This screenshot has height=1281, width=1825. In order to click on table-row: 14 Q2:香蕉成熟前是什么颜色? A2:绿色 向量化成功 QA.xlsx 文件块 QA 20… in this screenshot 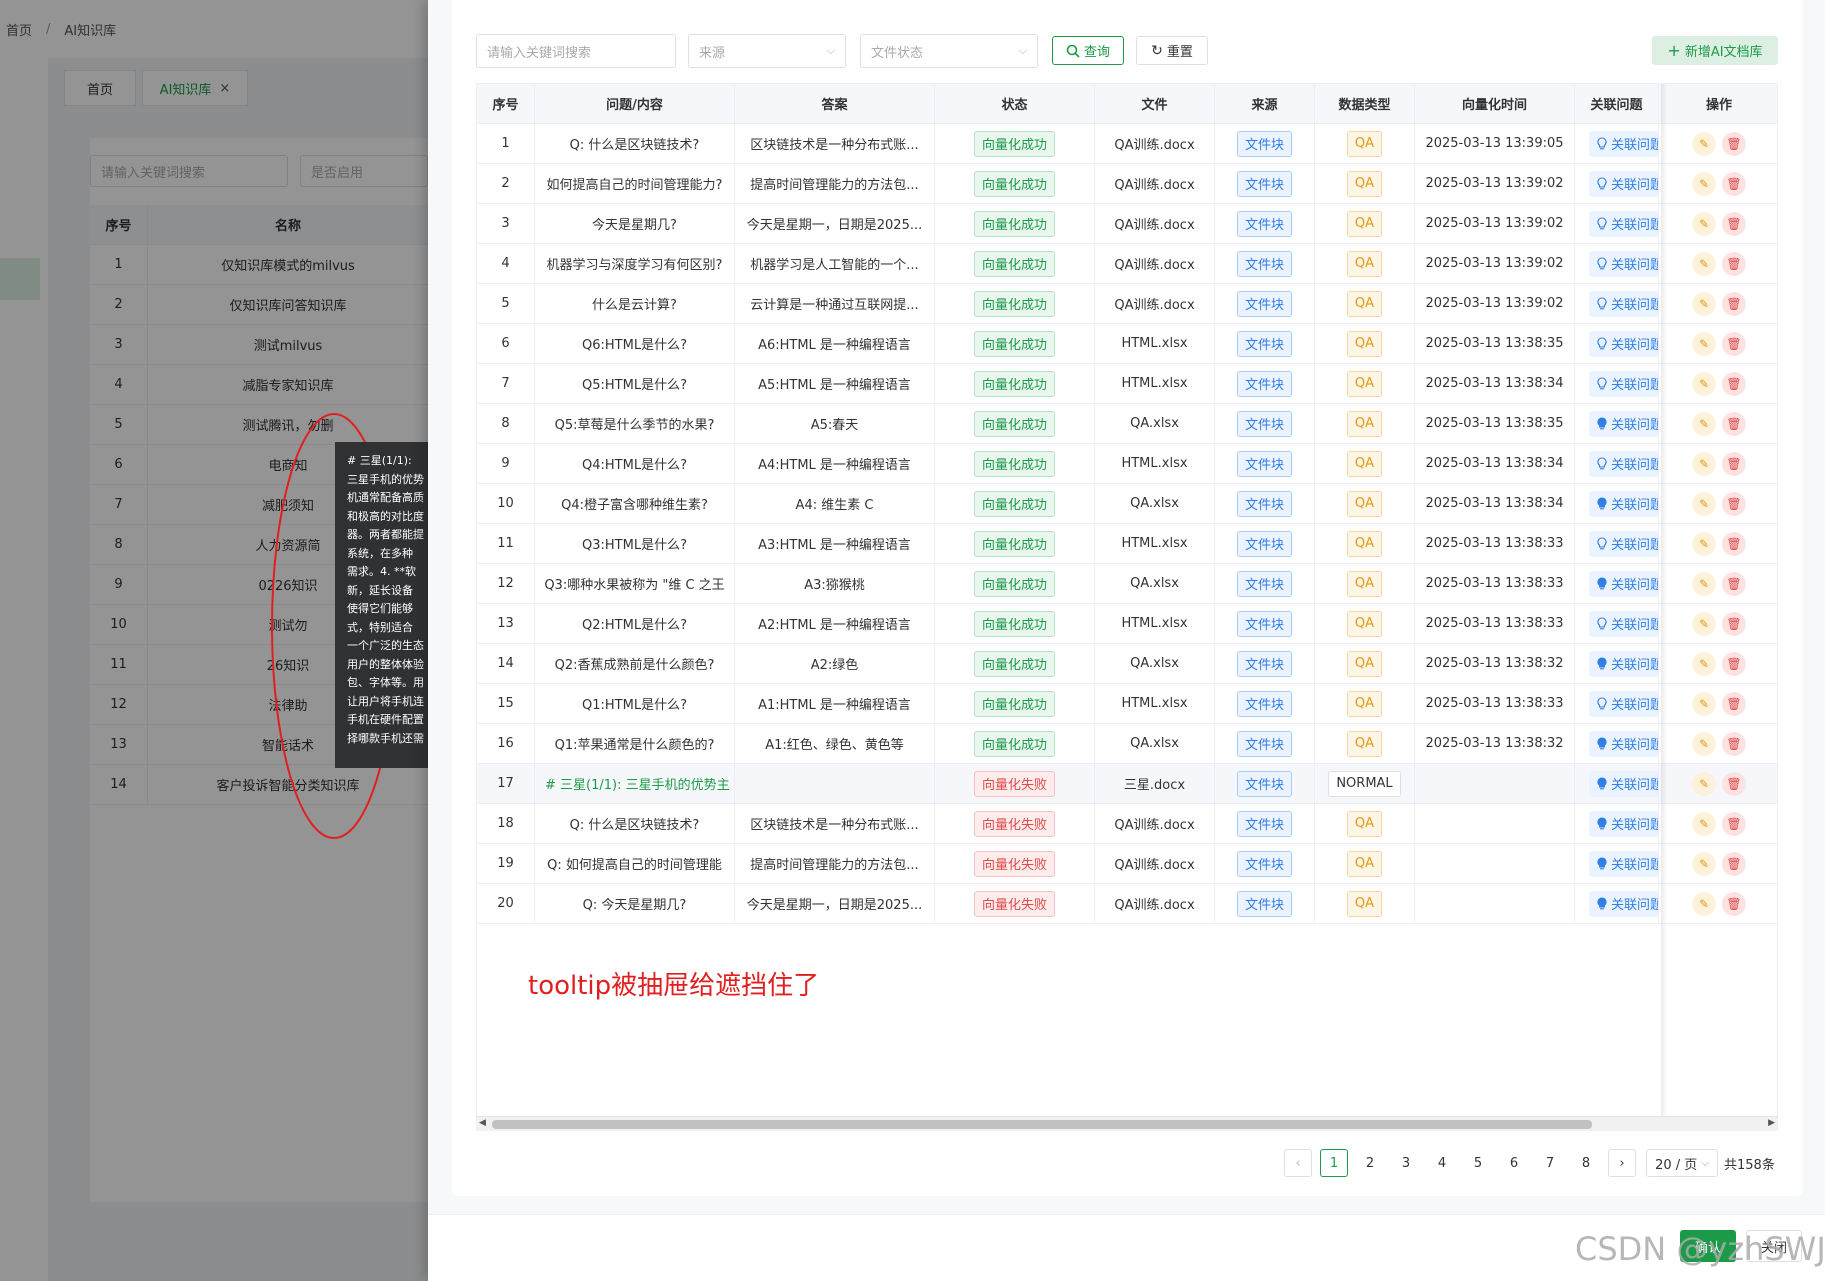, I will do `click(1127, 663)`.